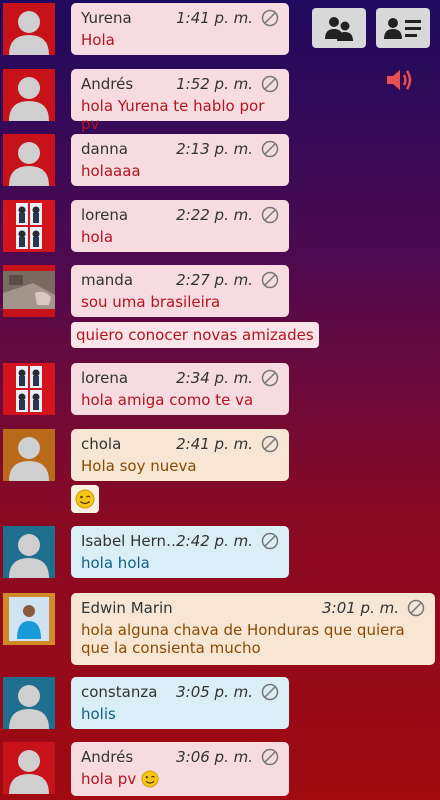 This screenshot has width=440, height=800. What do you see at coordinates (128, 444) in the screenshot?
I see `sender-name: chola` at bounding box center [128, 444].